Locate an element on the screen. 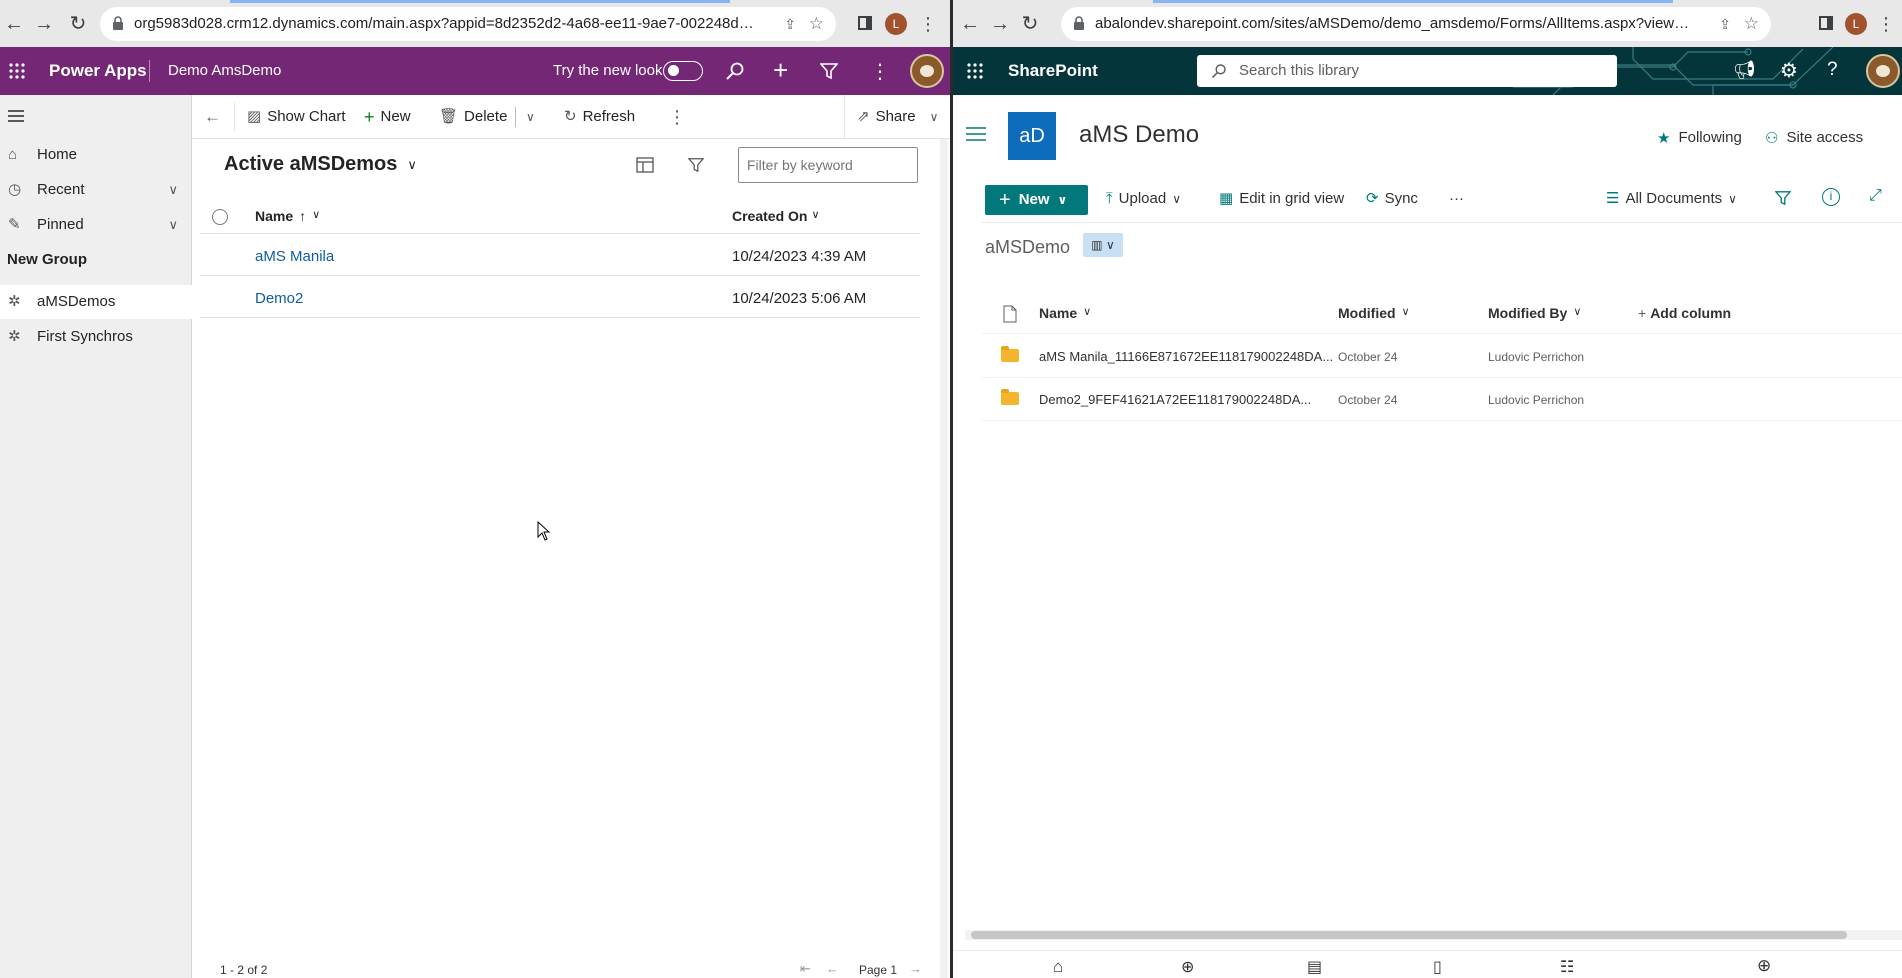  help-icon: ? is located at coordinates (1832, 70).